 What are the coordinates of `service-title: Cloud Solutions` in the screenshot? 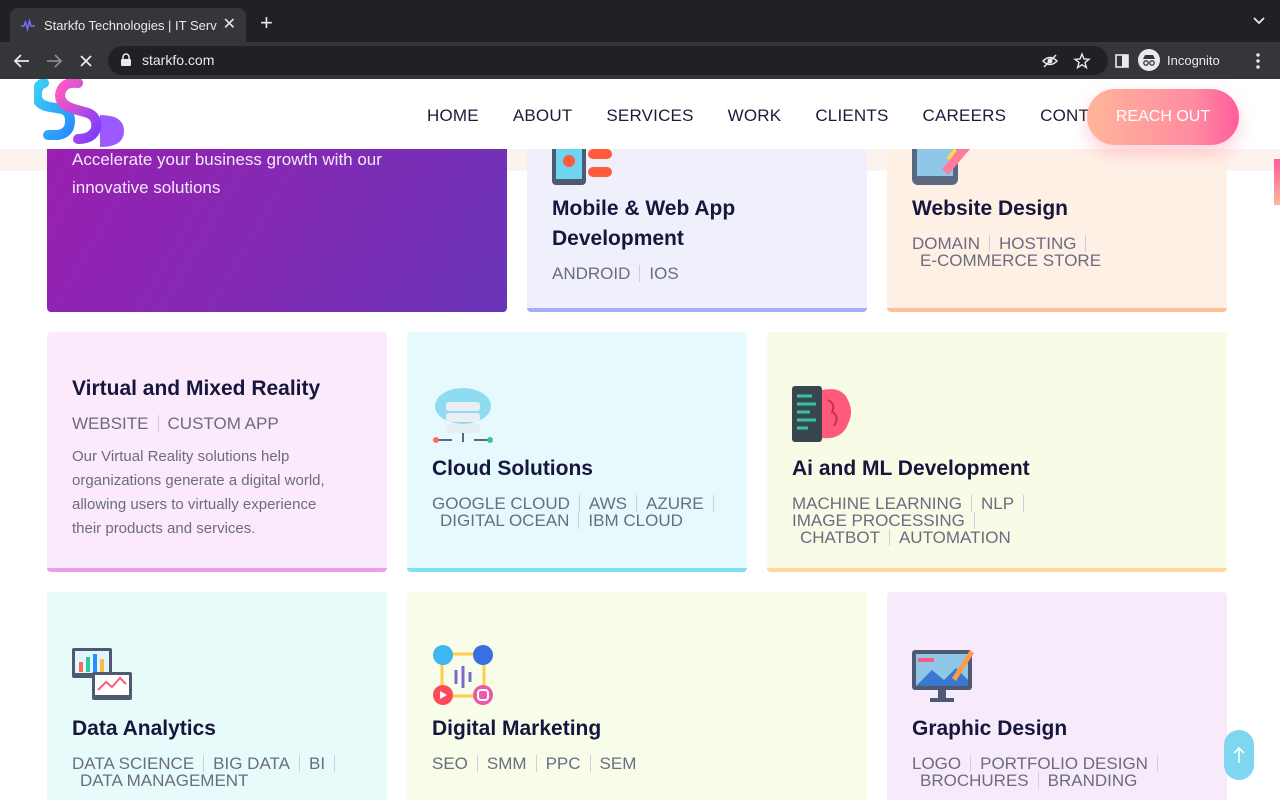 It's located at (512, 468).